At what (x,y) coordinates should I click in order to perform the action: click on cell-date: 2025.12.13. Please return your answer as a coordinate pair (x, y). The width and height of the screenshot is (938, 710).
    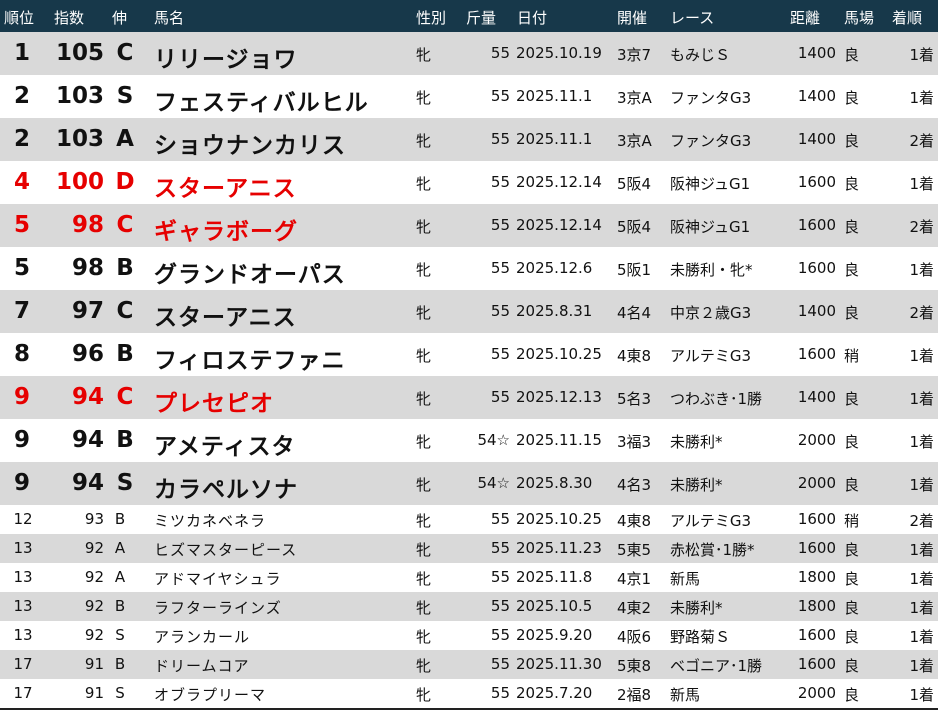
    Looking at the image, I should click on (559, 397).